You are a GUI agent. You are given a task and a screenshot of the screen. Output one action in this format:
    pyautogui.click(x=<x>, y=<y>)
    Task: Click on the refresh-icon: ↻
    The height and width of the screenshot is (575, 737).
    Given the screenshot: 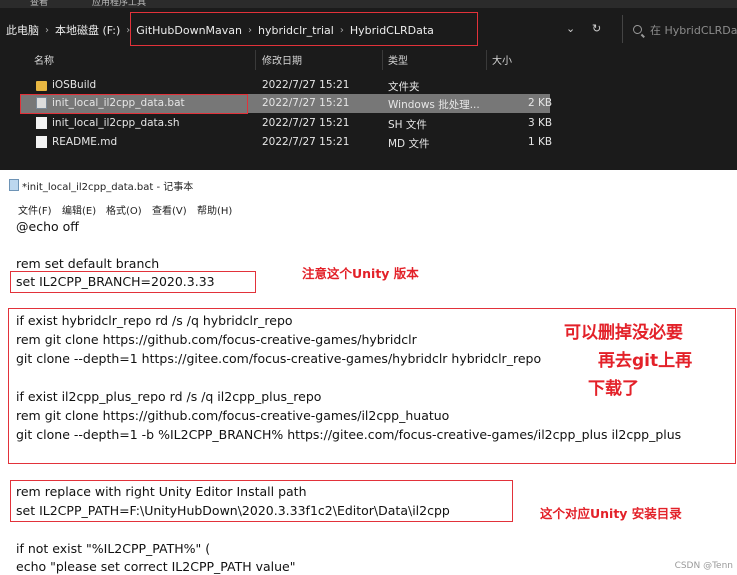 What is the action you would take?
    pyautogui.click(x=596, y=28)
    